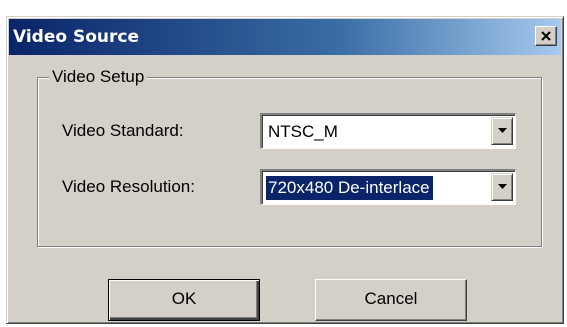  I want to click on close-button, so click(546, 36).